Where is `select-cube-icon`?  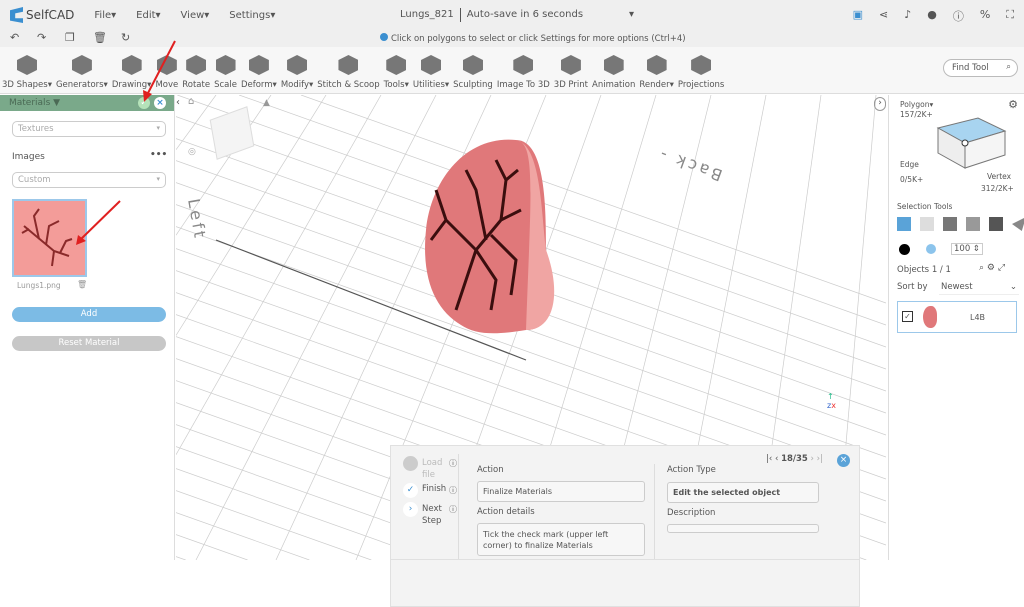 select-cube-icon is located at coordinates (904, 224).